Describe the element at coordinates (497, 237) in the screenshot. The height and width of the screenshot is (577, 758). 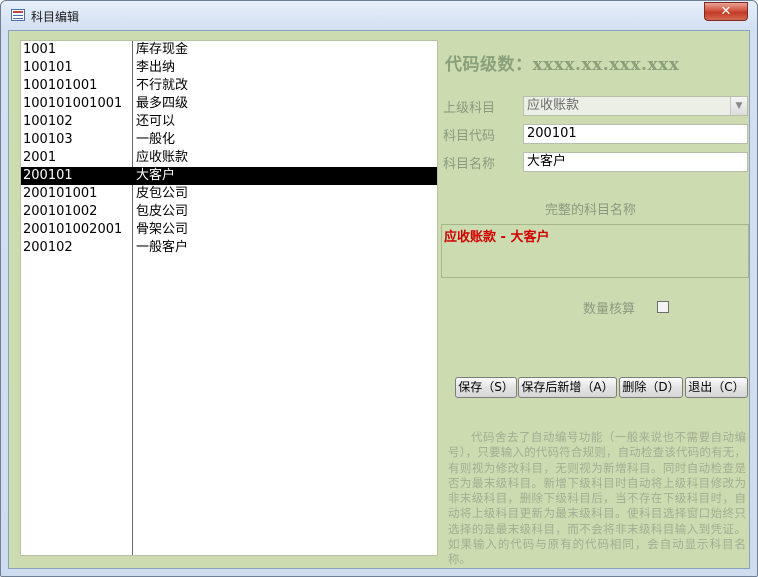
I see `full-name-value: 应收账款 - 大客户` at that location.